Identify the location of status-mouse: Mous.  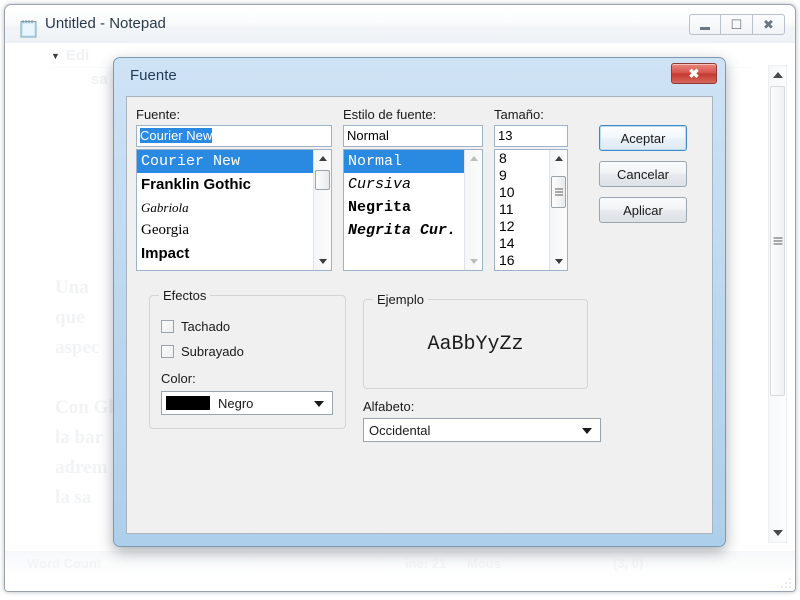
(484, 563).